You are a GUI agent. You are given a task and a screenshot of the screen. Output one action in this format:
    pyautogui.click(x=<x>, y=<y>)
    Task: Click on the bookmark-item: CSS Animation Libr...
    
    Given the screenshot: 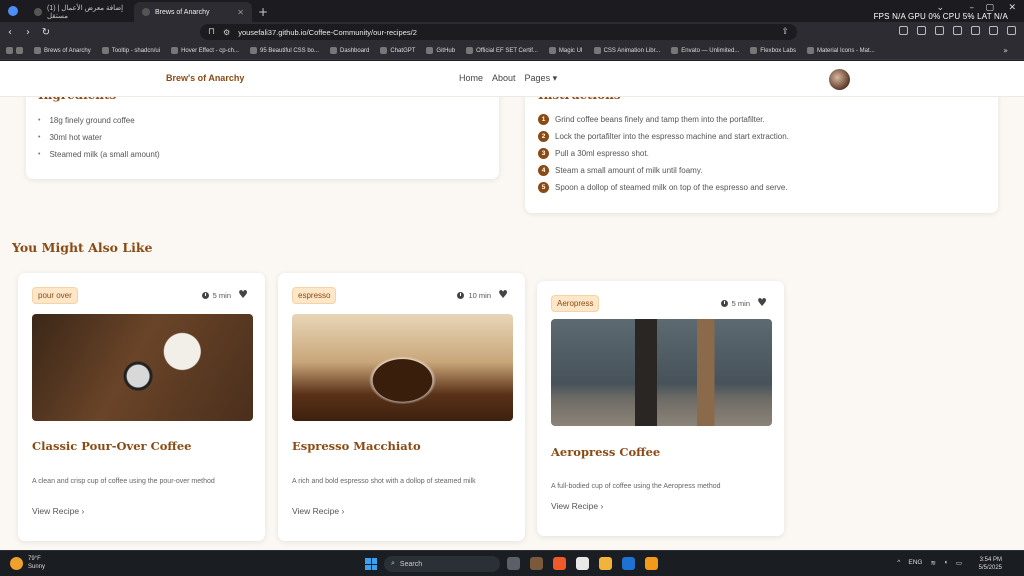 What is the action you would take?
    pyautogui.click(x=627, y=50)
    